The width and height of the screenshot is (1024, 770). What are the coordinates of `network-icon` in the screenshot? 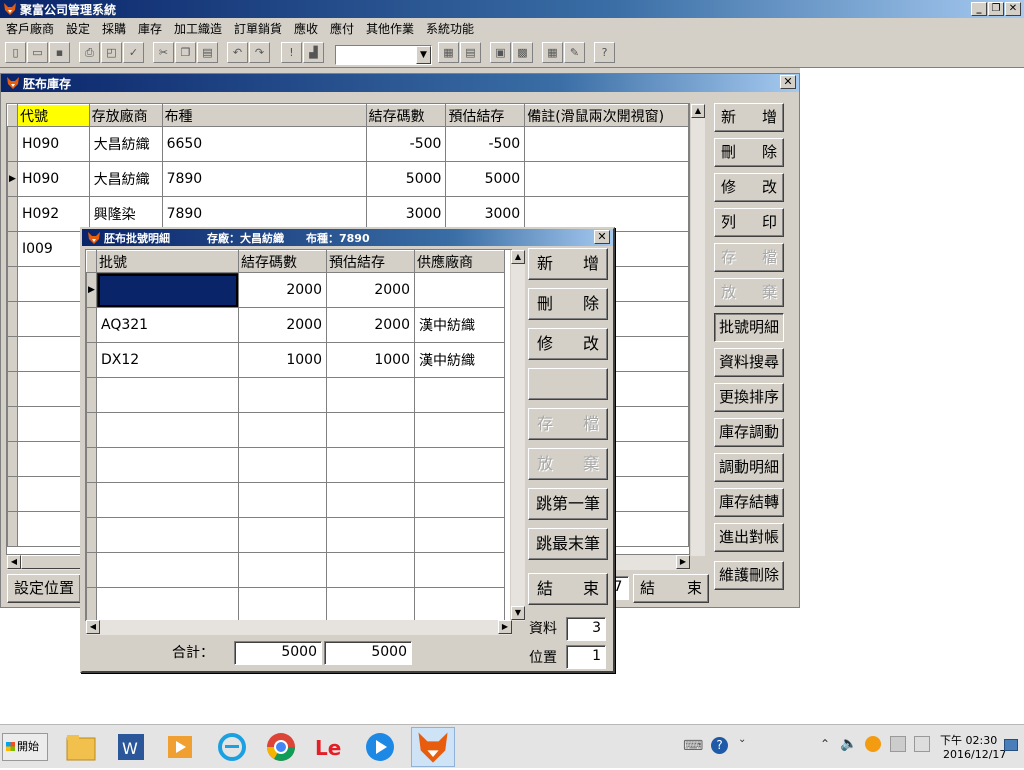 It's located at (898, 744).